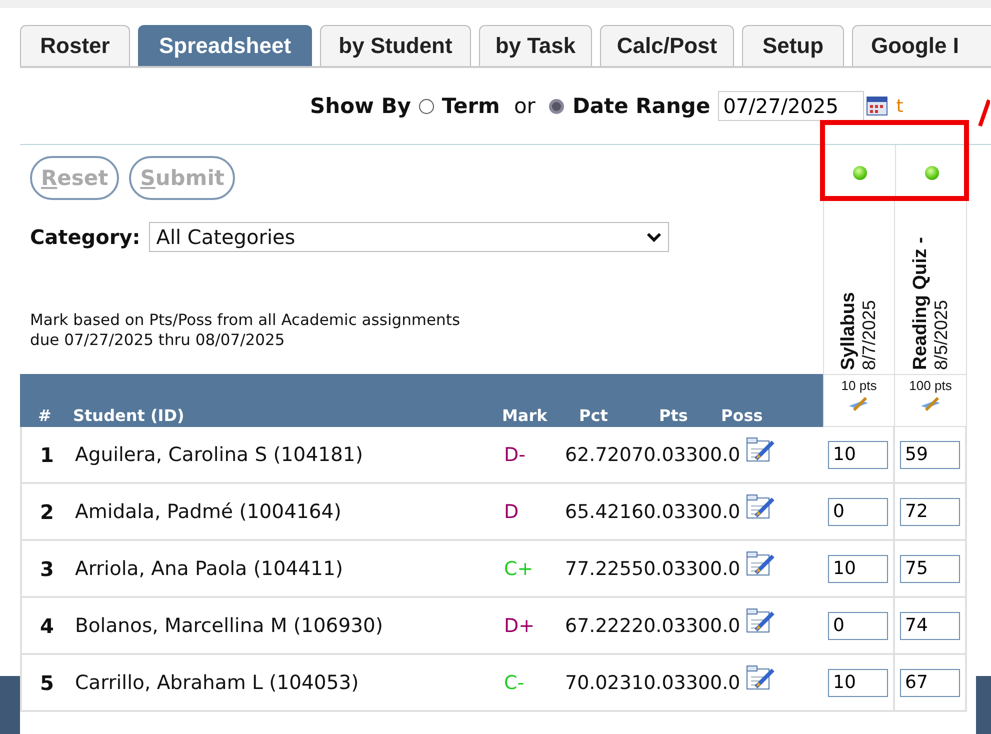  I want to click on row-number: 4, so click(47, 626).